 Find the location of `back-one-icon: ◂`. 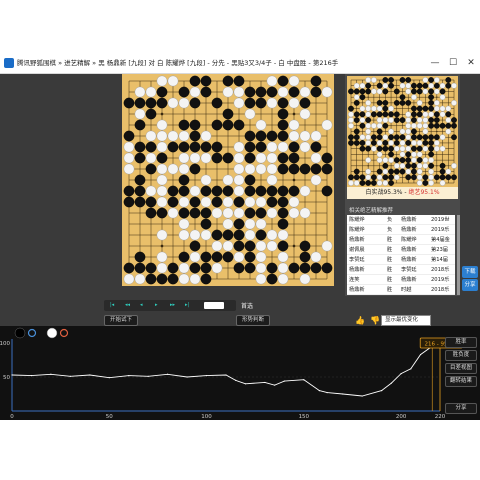

back-one-icon: ◂ is located at coordinates (141, 305).